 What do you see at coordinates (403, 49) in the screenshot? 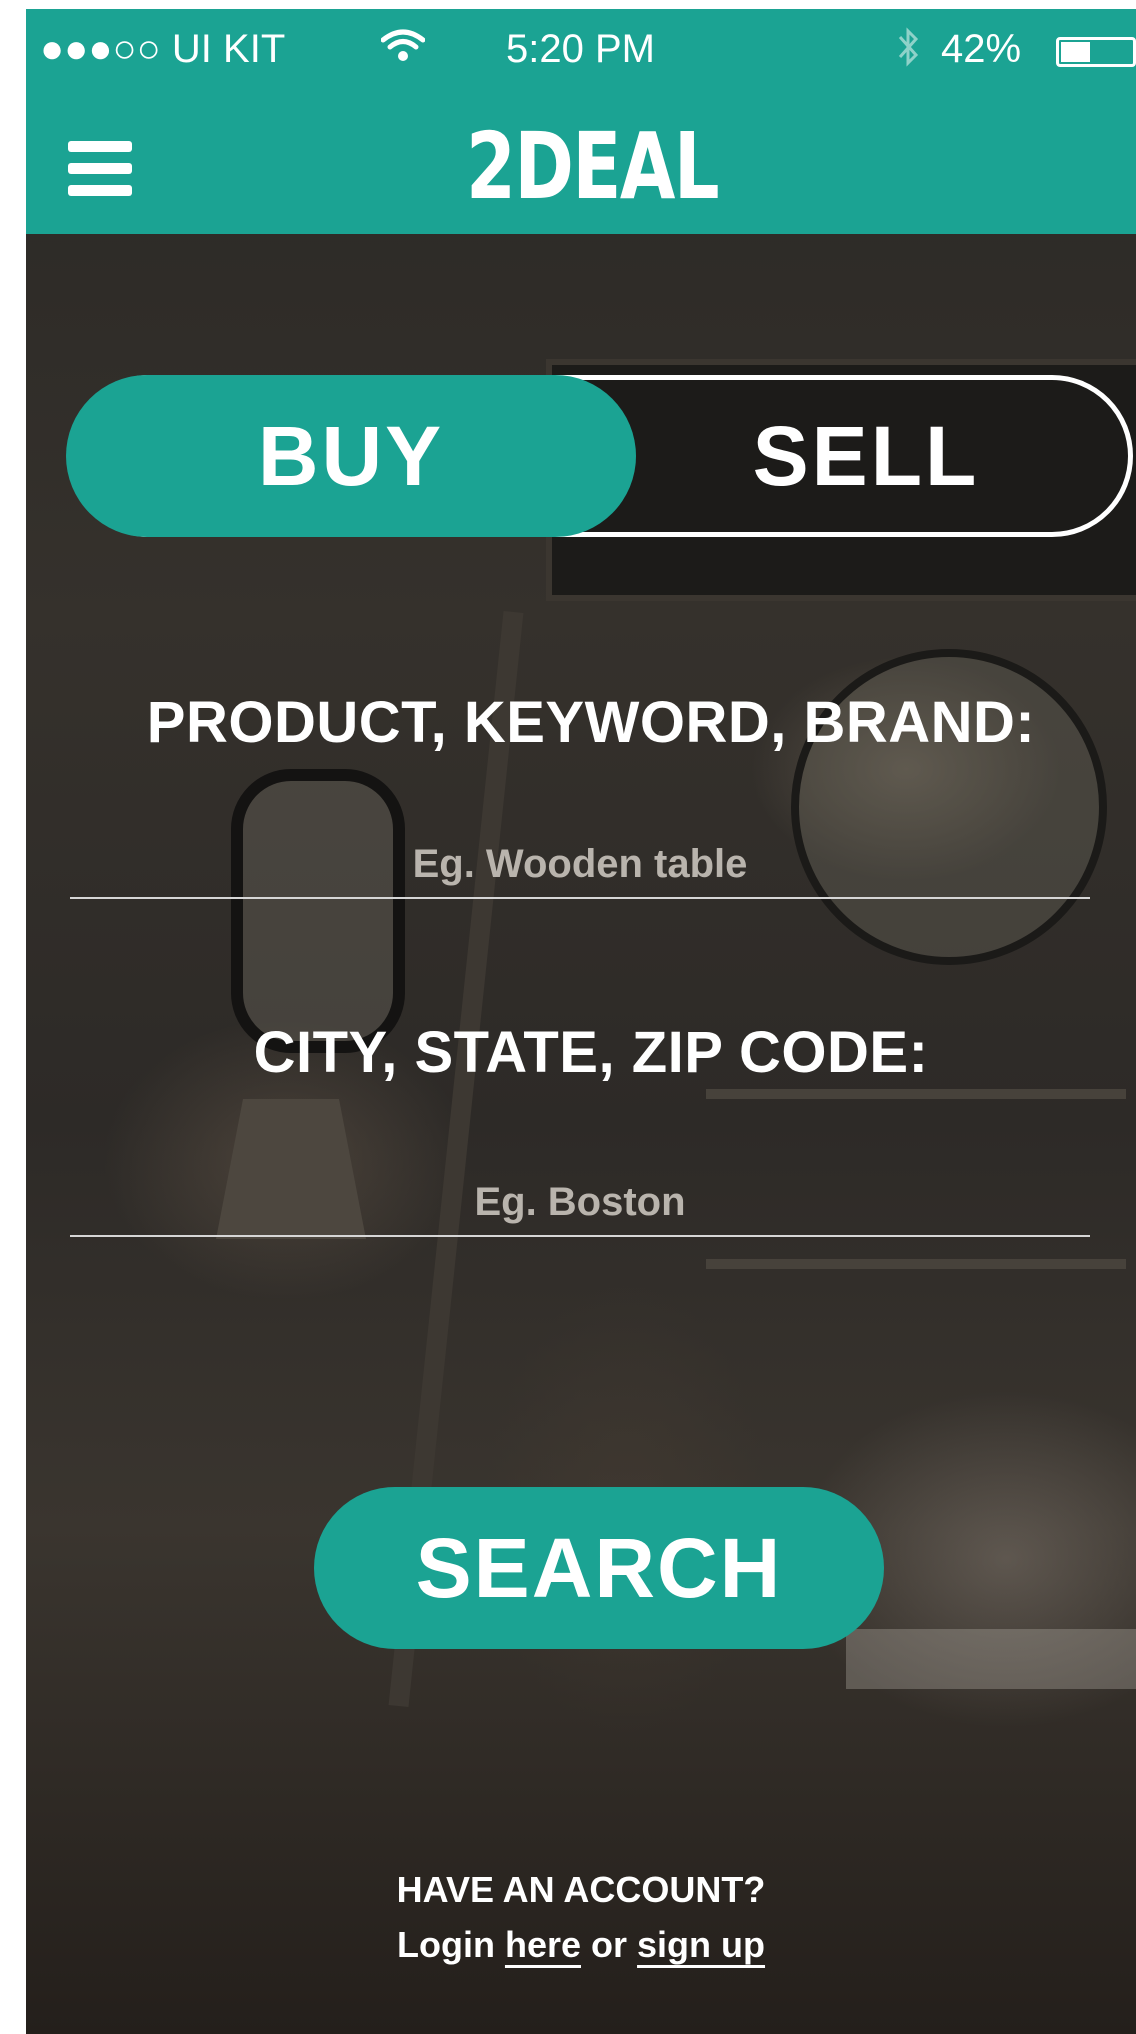
I see `wifi-icon` at bounding box center [403, 49].